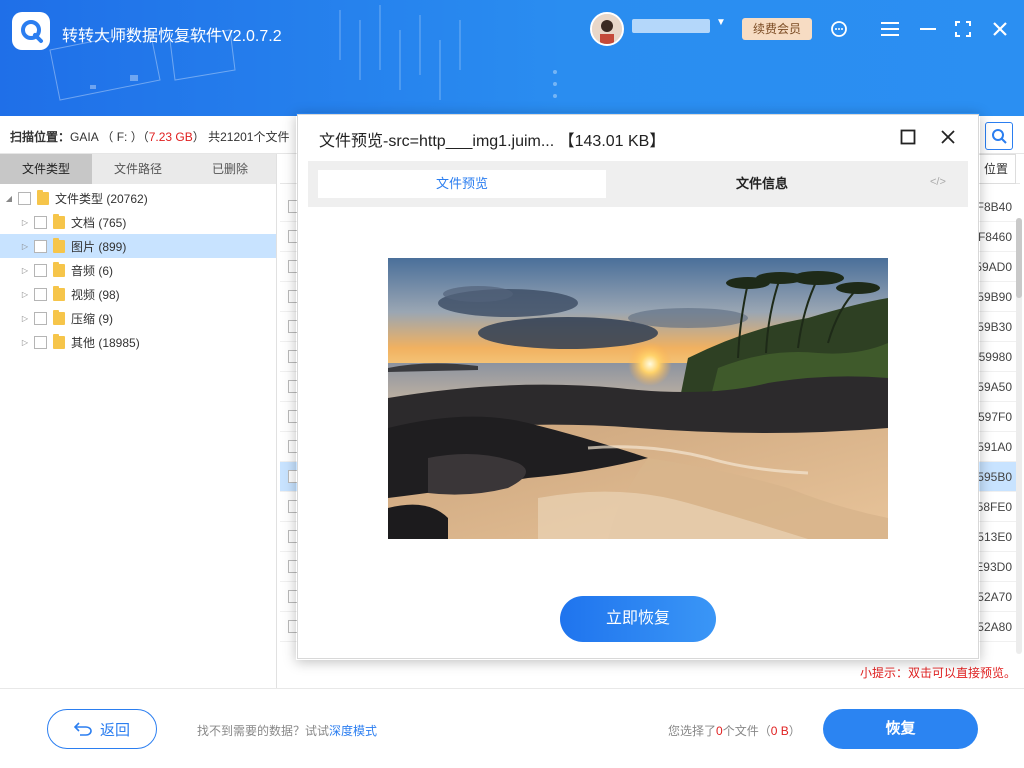 The width and height of the screenshot is (1024, 768). Describe the element at coordinates (638, 619) in the screenshot. I see `recover-now-button: 立即恢复` at that location.